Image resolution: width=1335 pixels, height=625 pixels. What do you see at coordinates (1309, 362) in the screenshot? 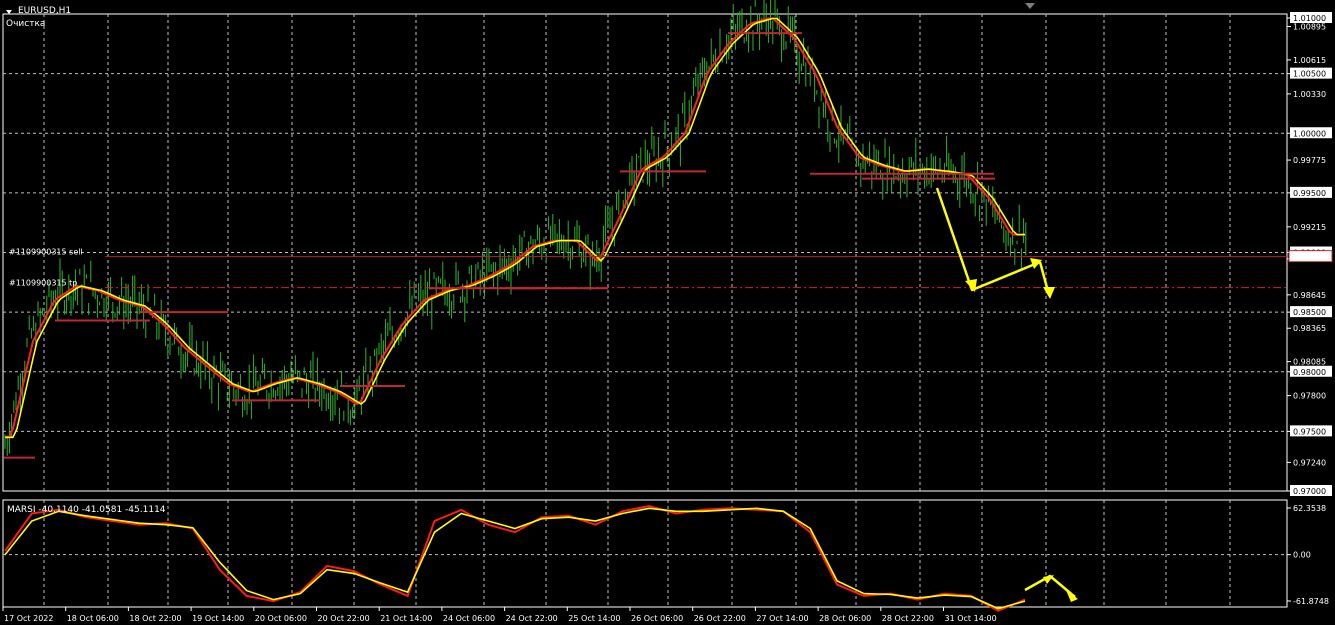
I see `price-axis-label: 0.98085` at bounding box center [1309, 362].